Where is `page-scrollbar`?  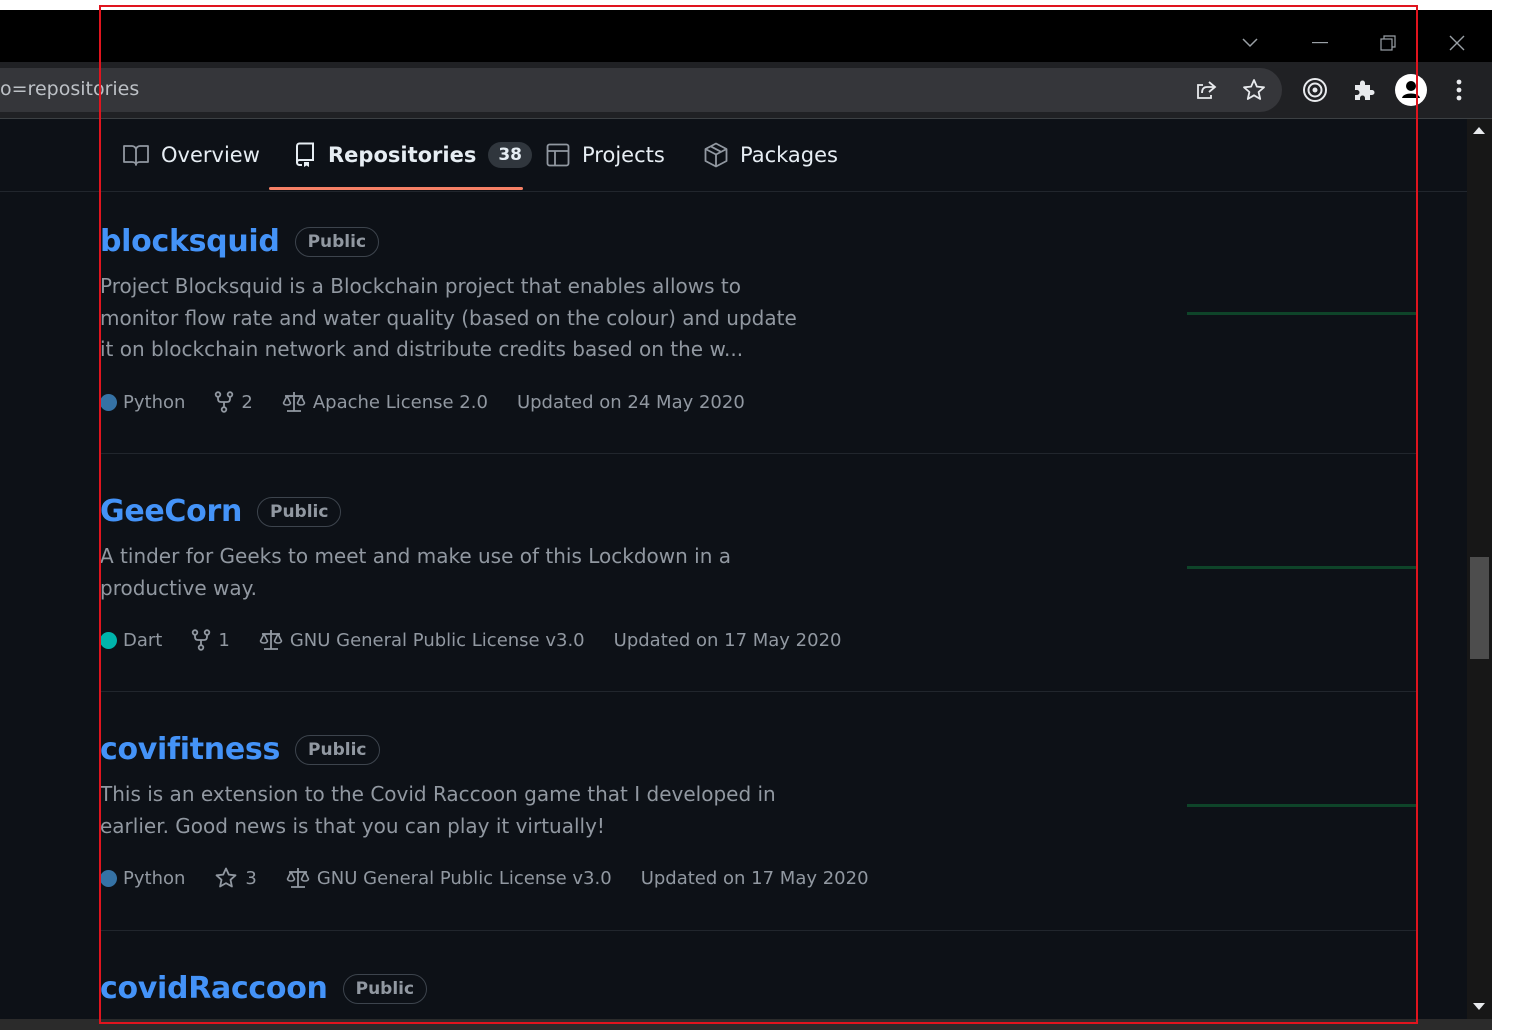
page-scrollbar is located at coordinates (1479, 569).